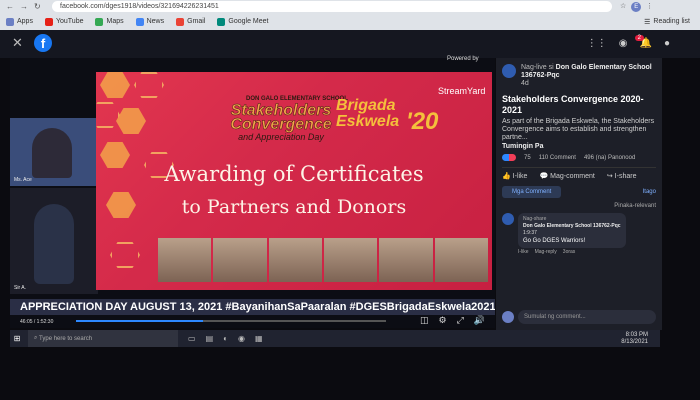 The height and width of the screenshot is (400, 700). Describe the element at coordinates (597, 43) in the screenshot. I see `apps-grid-icon: ⋮⋮` at that location.